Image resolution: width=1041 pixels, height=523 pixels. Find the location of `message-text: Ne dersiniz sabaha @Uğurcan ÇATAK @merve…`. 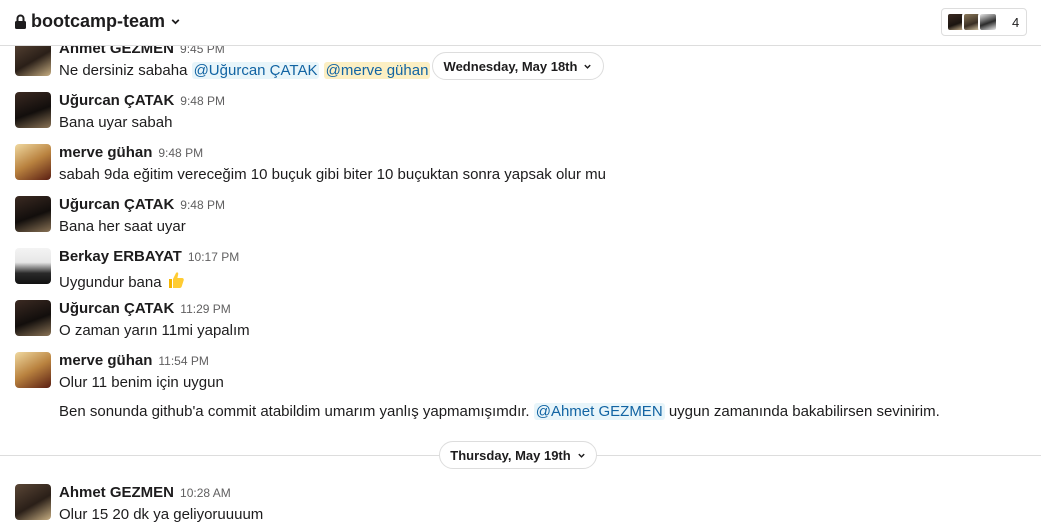

message-text: Ne dersiniz sabaha @Uğurcan ÇATAK @merve… is located at coordinates (245, 70).